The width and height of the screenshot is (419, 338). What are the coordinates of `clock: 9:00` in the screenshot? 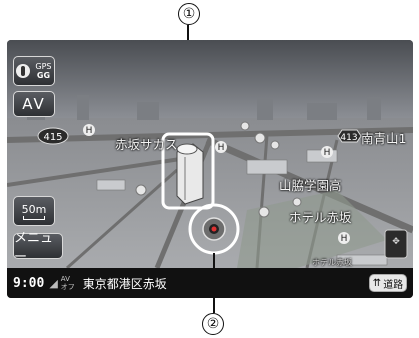 It's located at (29, 283).